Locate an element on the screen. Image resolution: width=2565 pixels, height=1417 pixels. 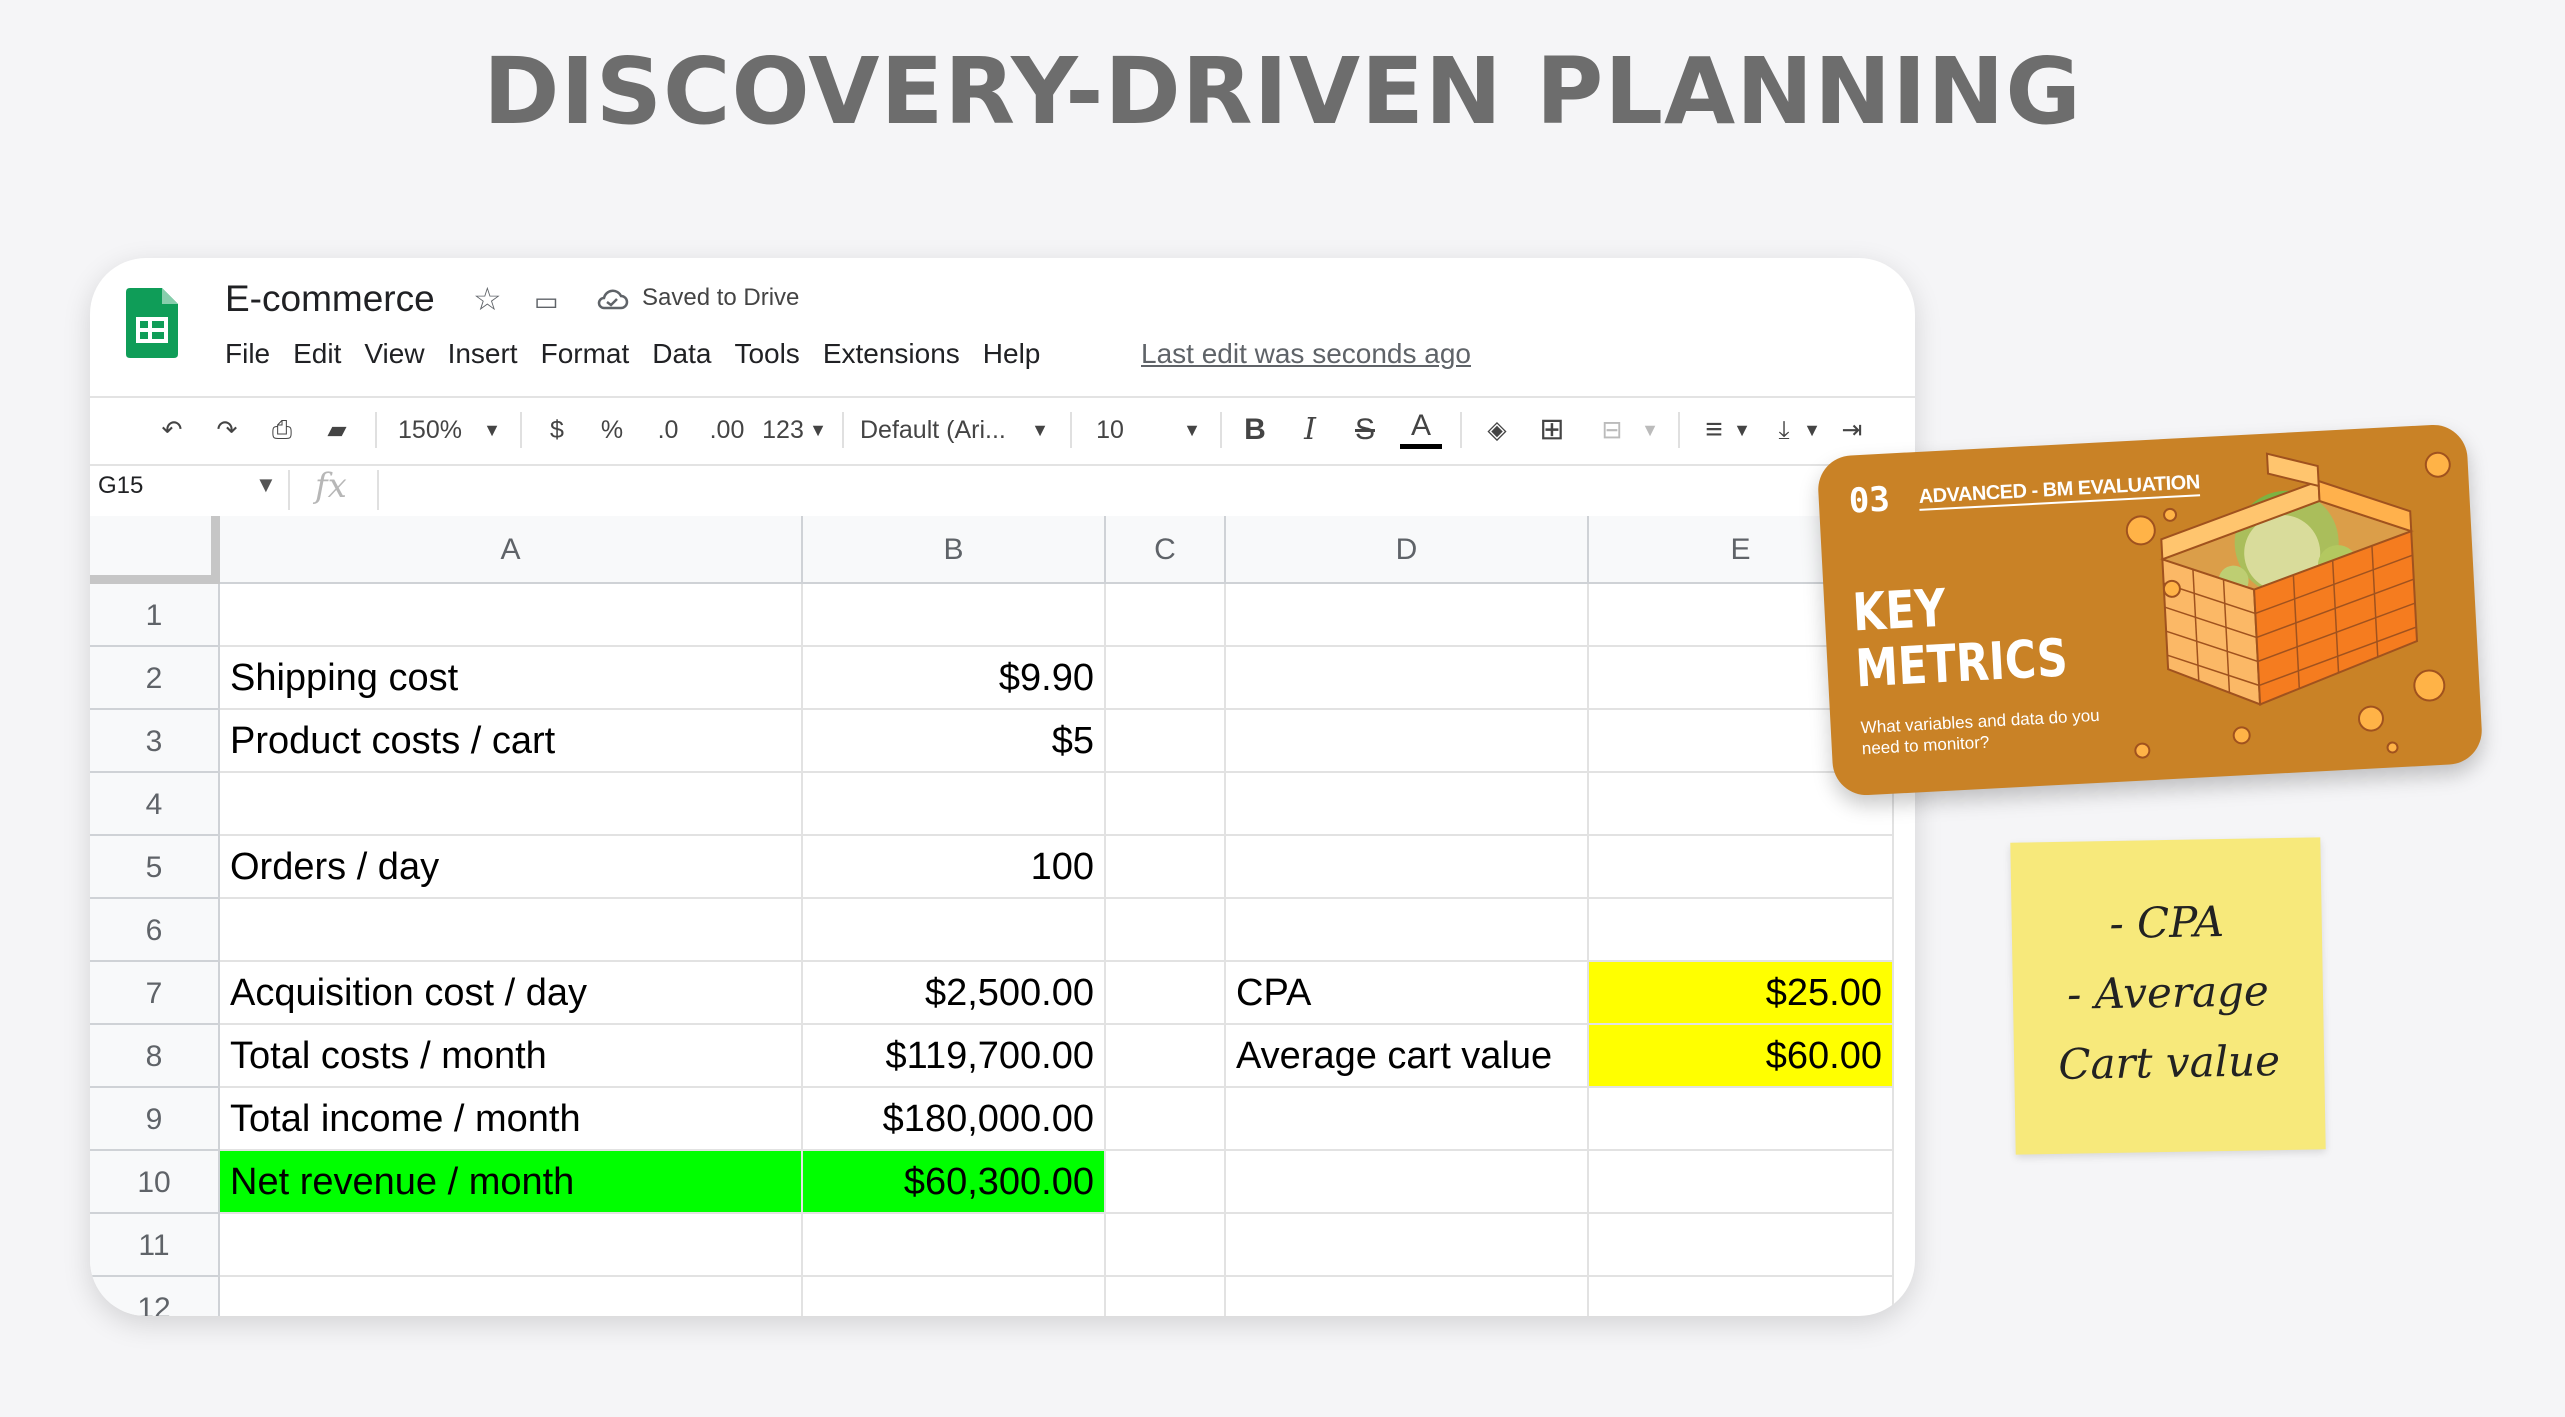
cell-a8: Total costs / month is located at coordinates (511, 1056).